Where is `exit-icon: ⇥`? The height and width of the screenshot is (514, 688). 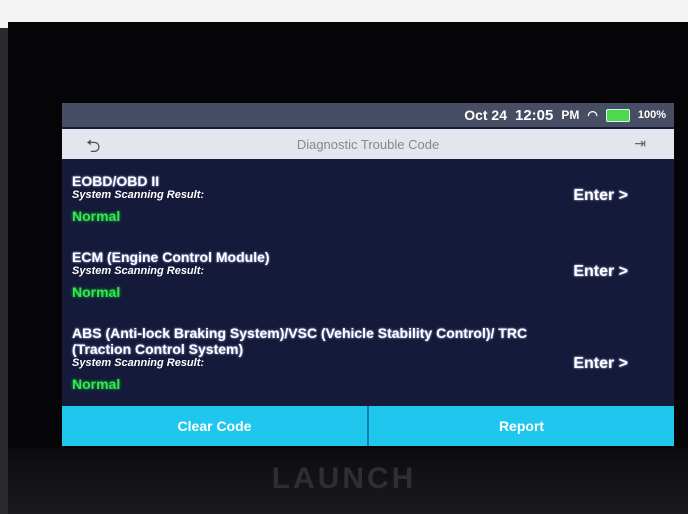
exit-icon: ⇥ is located at coordinates (640, 143).